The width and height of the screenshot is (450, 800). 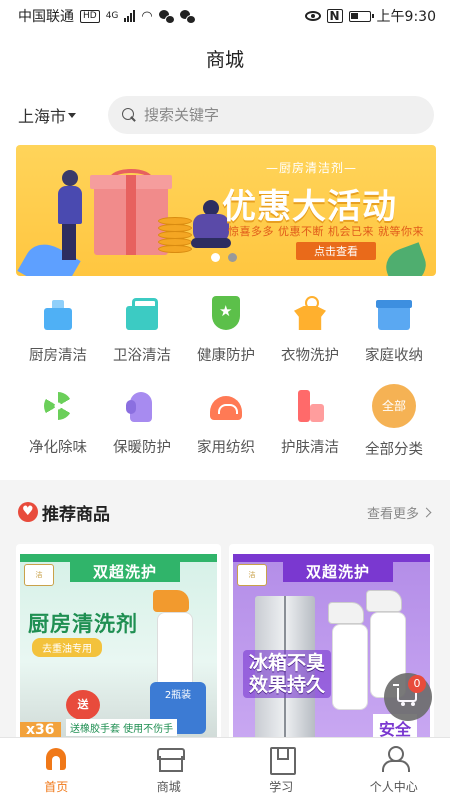 I want to click on network-type: 4G, so click(x=112, y=16).